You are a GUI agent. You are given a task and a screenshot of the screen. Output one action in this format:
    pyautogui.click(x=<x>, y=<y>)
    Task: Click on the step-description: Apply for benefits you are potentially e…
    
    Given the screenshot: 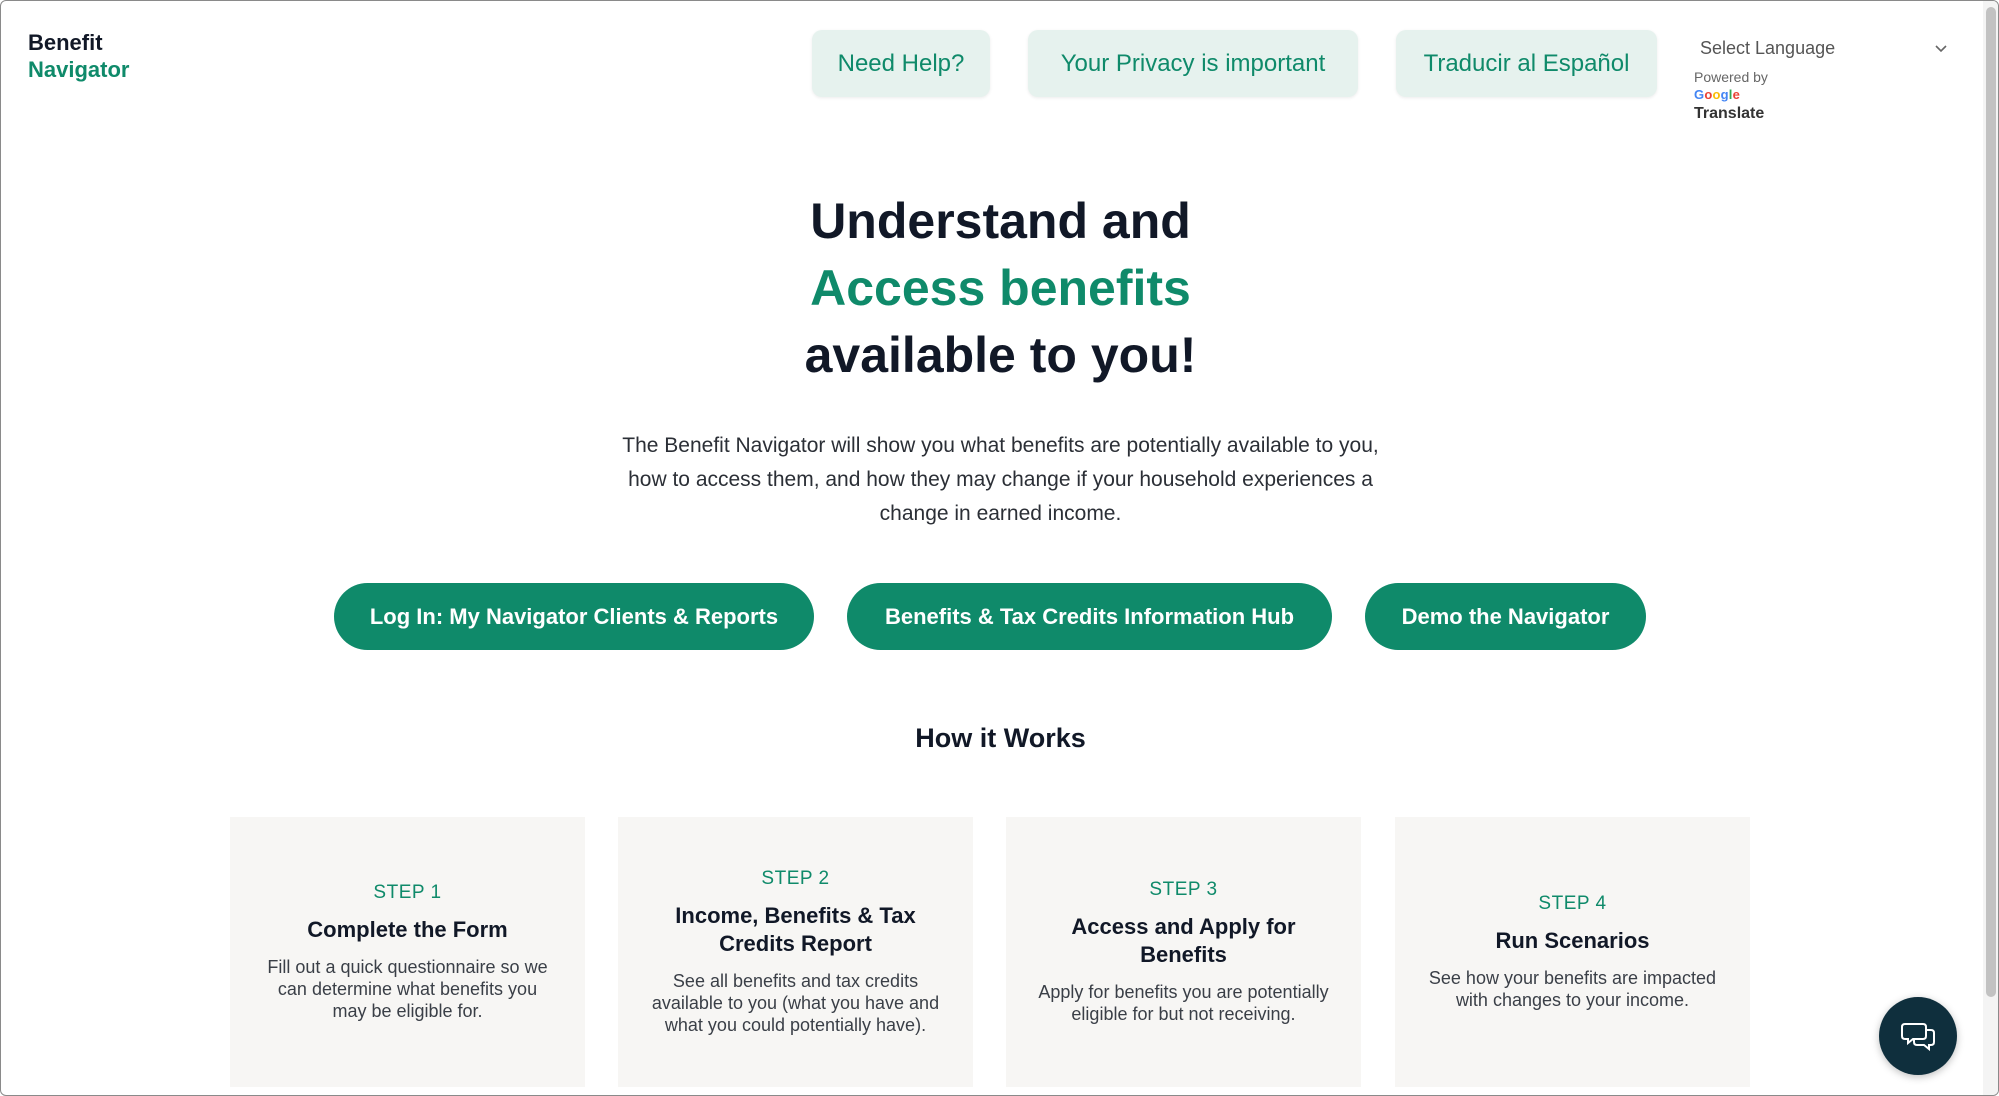 What is the action you would take?
    pyautogui.click(x=1183, y=1003)
    